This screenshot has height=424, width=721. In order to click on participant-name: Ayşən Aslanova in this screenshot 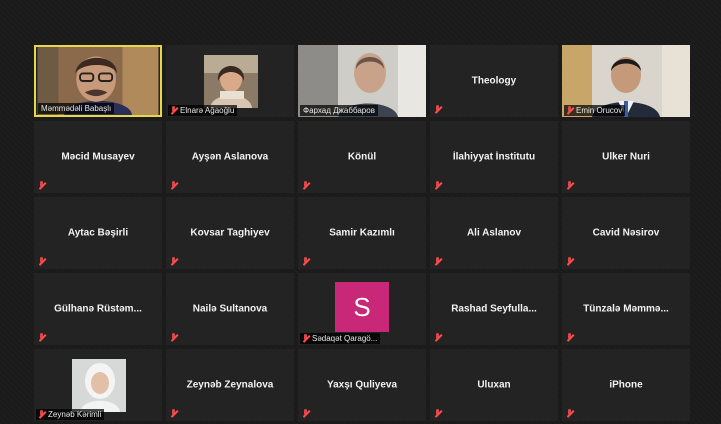, I will do `click(230, 157)`.